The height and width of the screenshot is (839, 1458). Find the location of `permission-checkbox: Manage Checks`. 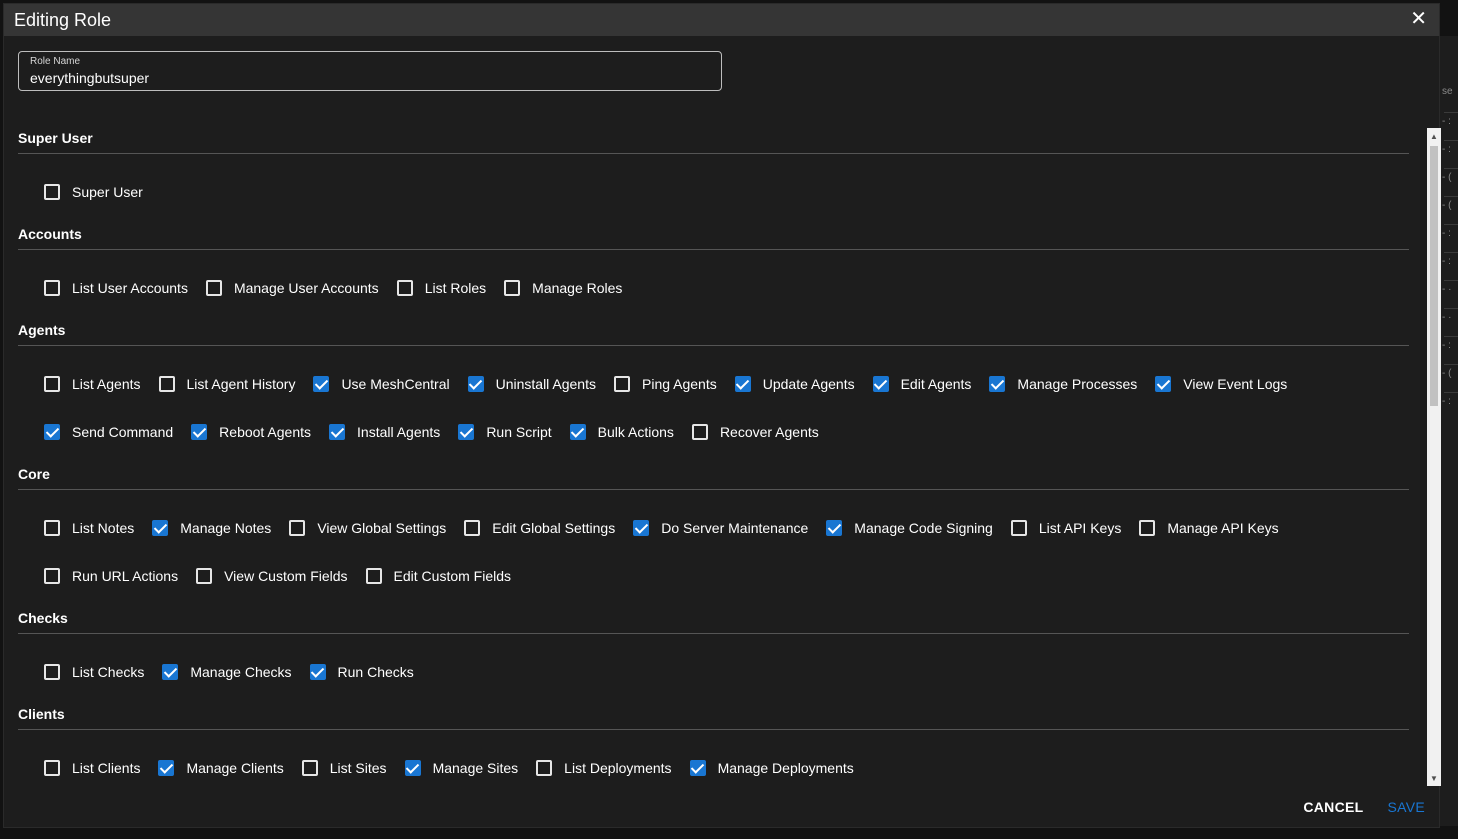

permission-checkbox: Manage Checks is located at coordinates (227, 672).